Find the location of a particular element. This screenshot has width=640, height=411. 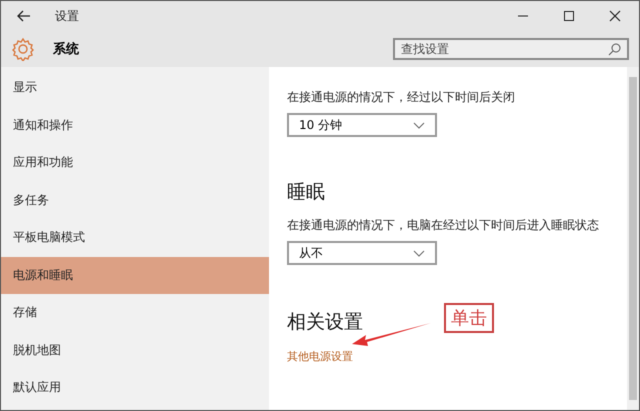

sidebar-item: 平板电脑模式 is located at coordinates (135, 237).